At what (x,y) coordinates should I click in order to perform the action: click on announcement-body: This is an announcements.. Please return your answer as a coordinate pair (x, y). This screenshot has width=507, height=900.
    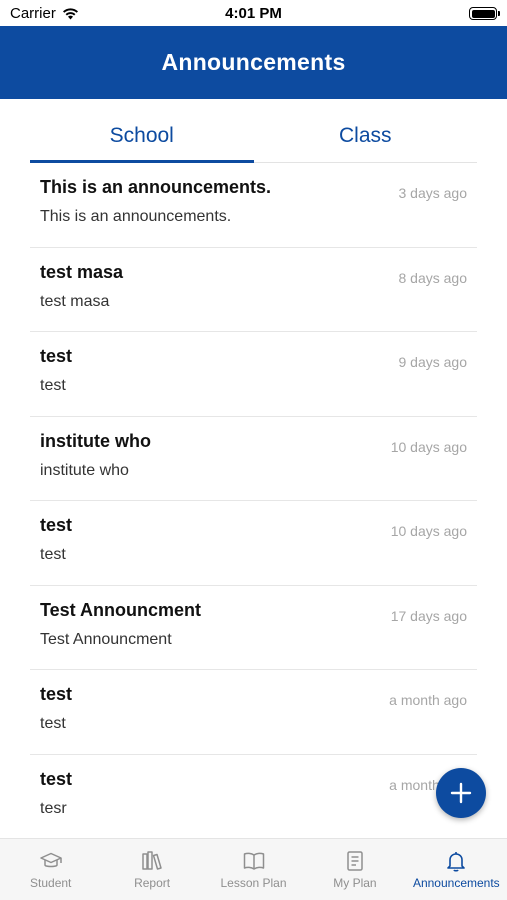
    Looking at the image, I should click on (136, 216).